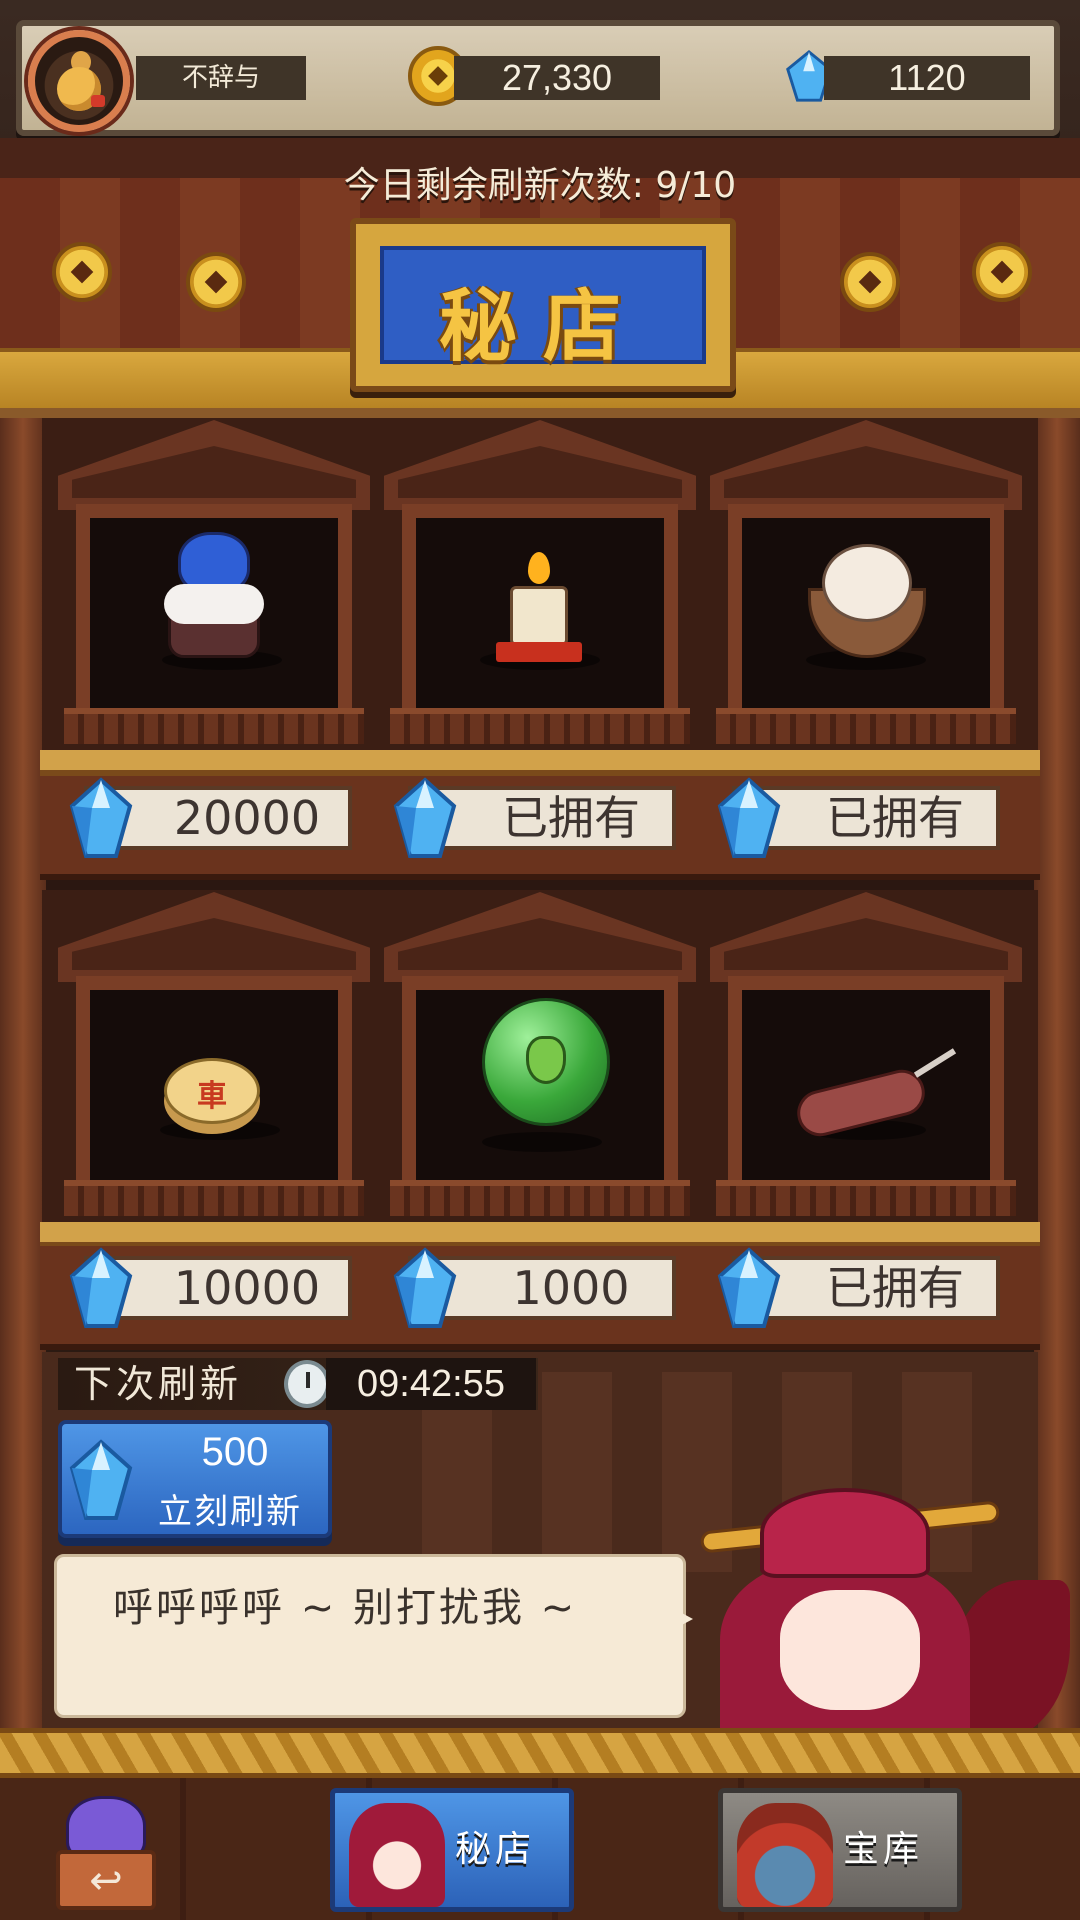  What do you see at coordinates (850, 1650) in the screenshot?
I see `npc-face` at bounding box center [850, 1650].